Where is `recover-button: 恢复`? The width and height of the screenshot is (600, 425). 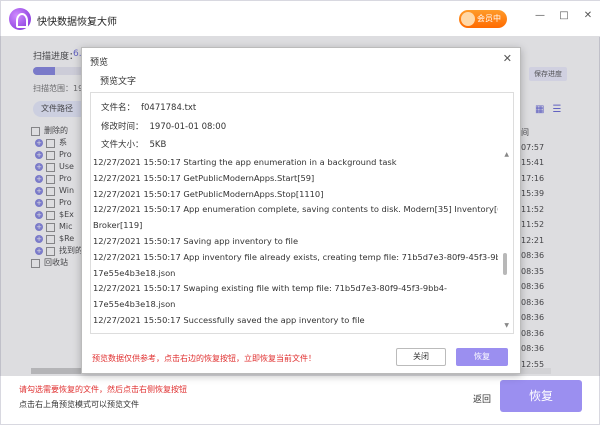 recover-button: 恢复 is located at coordinates (541, 396).